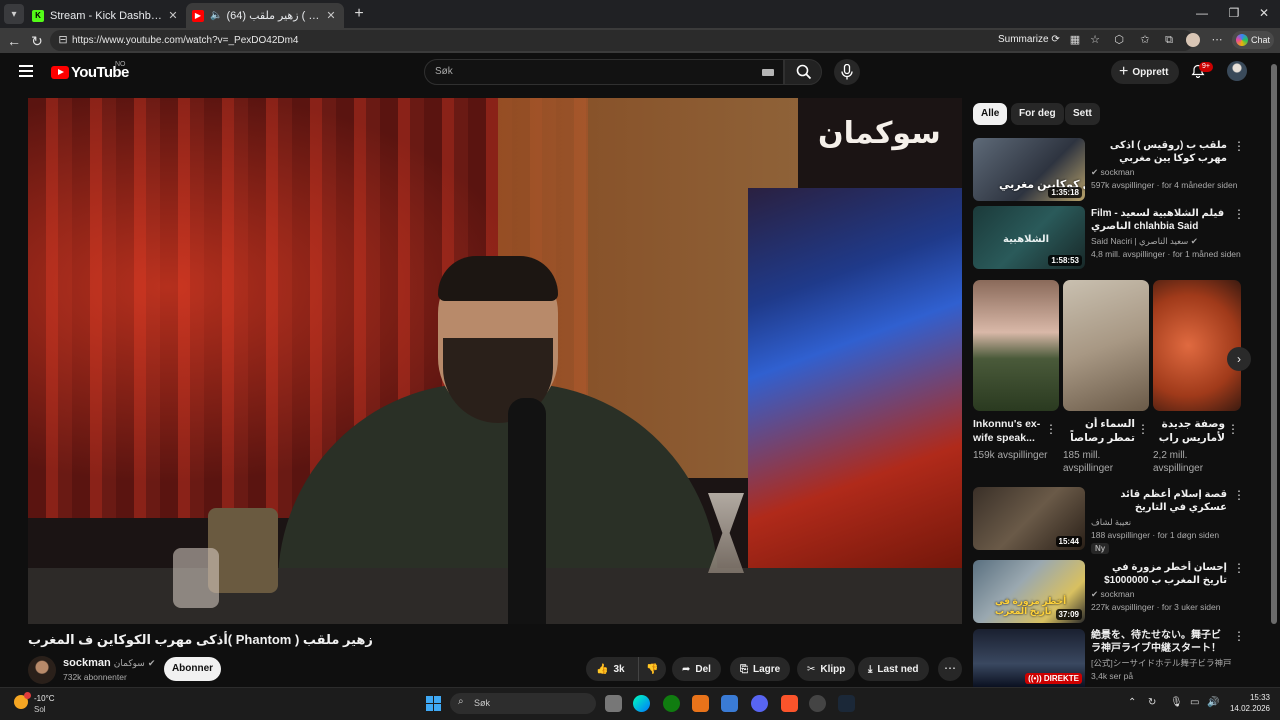  Describe the element at coordinates (613, 703) in the screenshot. I see `task-view-icon` at that location.